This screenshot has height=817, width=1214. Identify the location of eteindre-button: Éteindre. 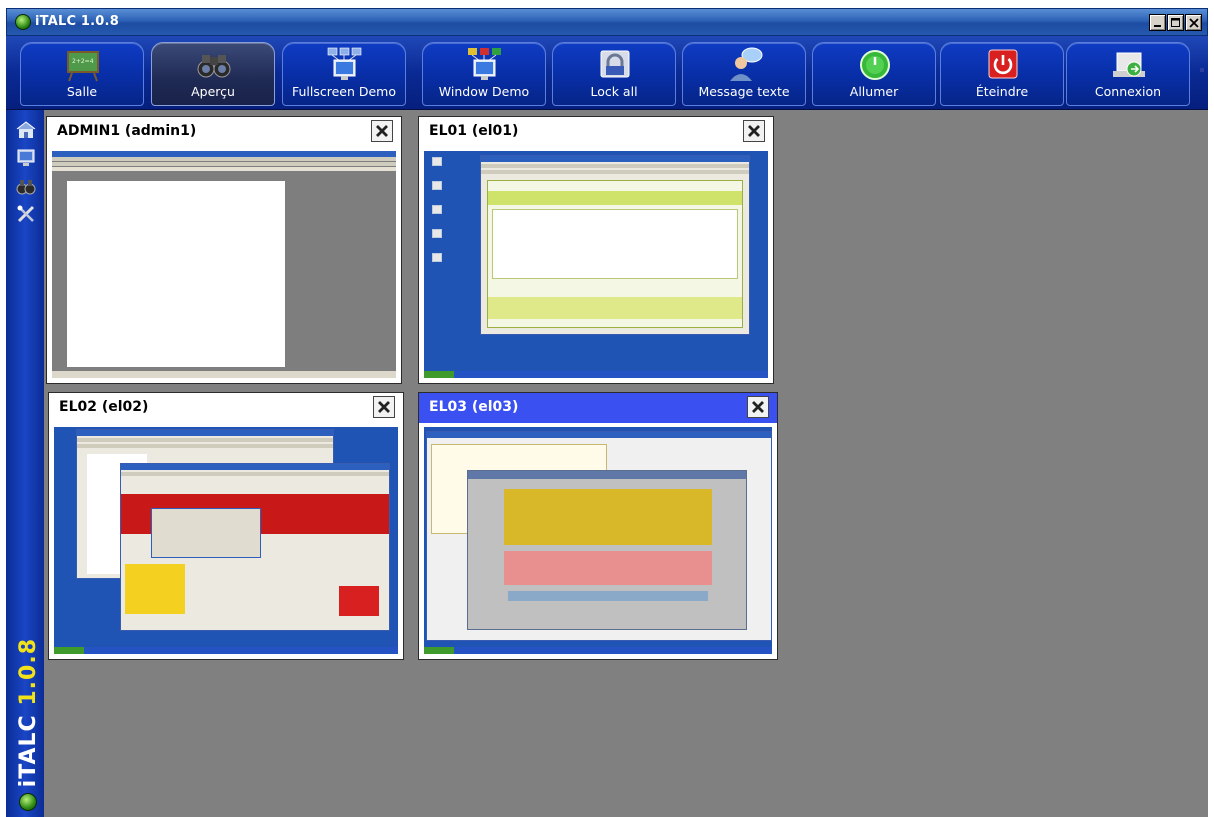
(1002, 74).